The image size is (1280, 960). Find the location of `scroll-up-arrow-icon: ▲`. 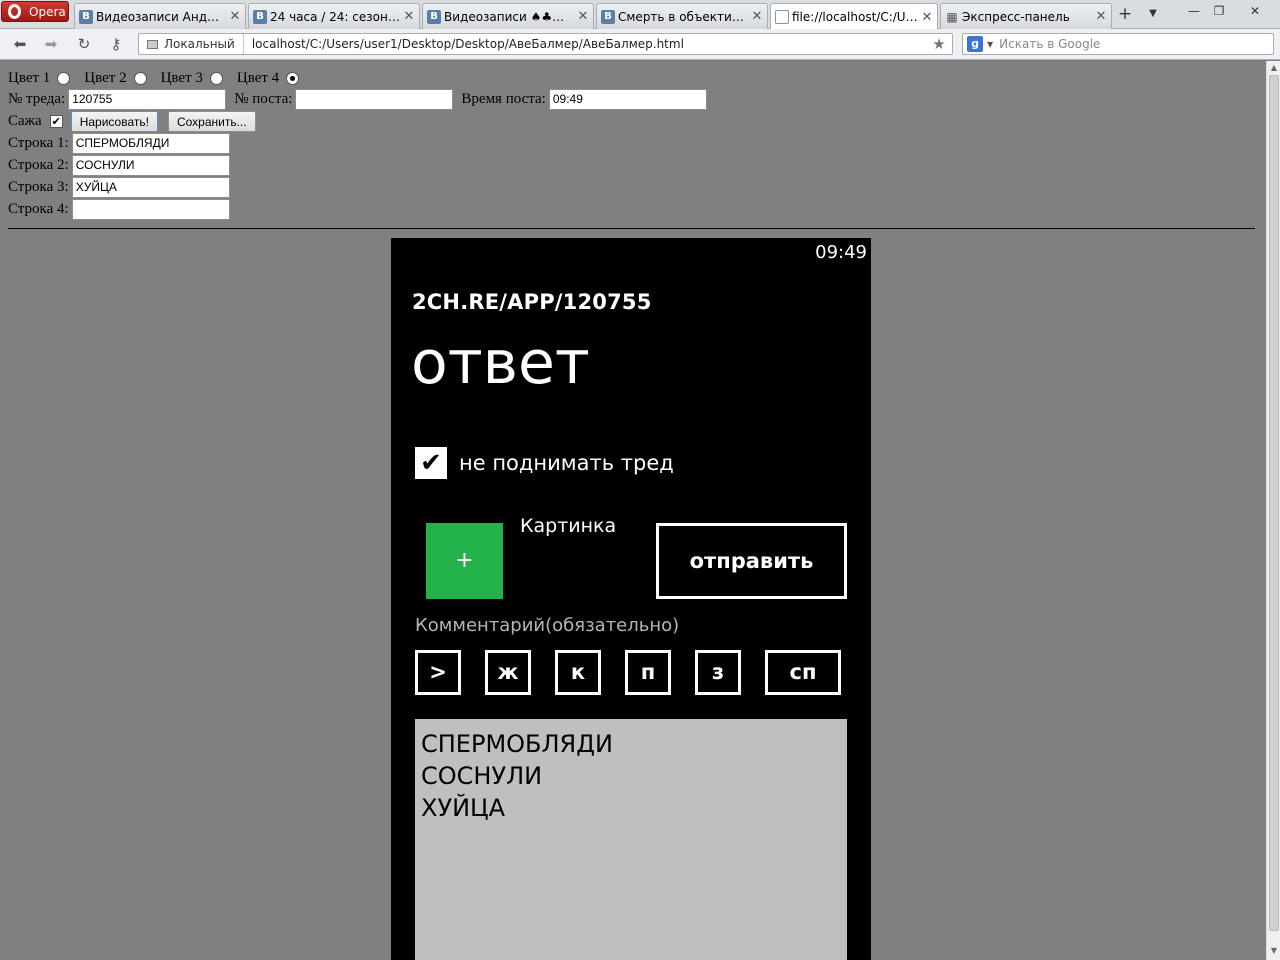

scroll-up-arrow-icon: ▲ is located at coordinates (1273, 67).